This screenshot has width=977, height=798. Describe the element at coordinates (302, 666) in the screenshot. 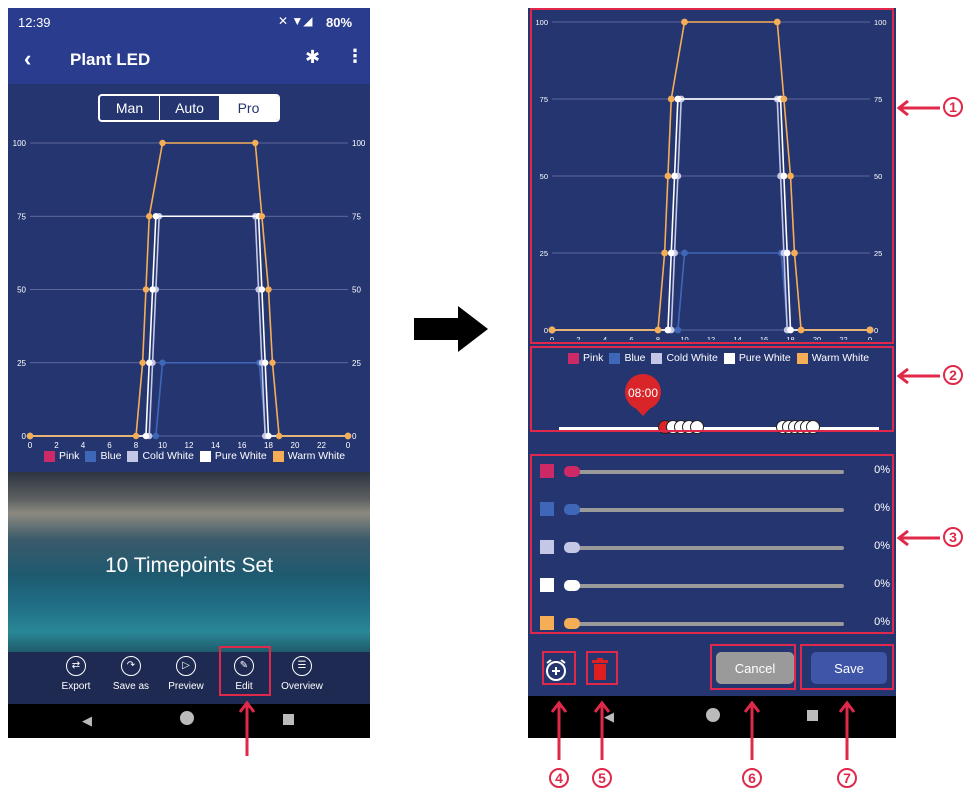

I see `list-icon: ☰` at that location.